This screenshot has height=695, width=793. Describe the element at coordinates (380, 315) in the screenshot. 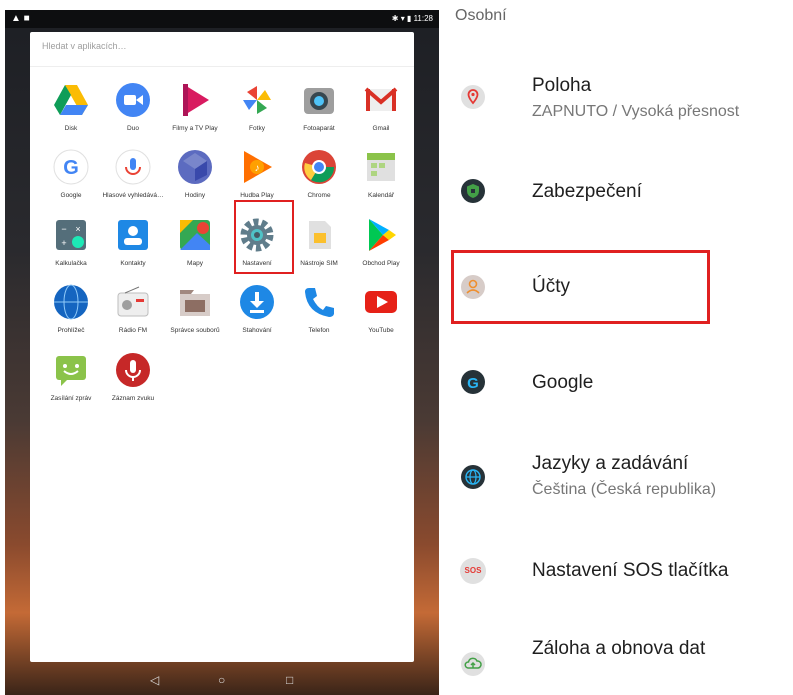

I see `app-youtube: YouTube` at that location.